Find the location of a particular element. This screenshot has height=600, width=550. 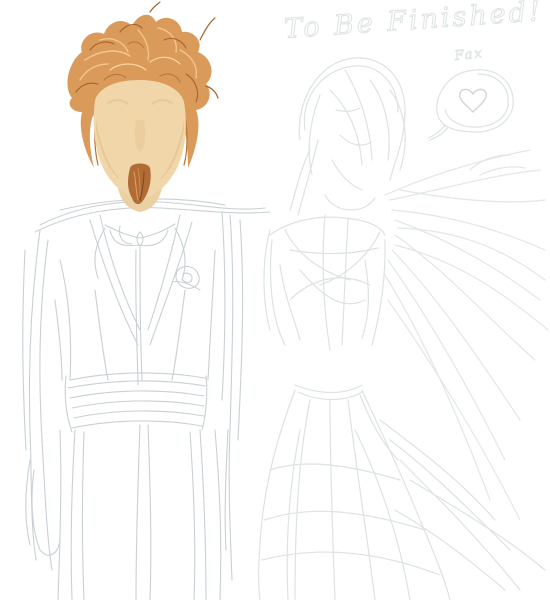

bride-waist is located at coordinates (328, 392).